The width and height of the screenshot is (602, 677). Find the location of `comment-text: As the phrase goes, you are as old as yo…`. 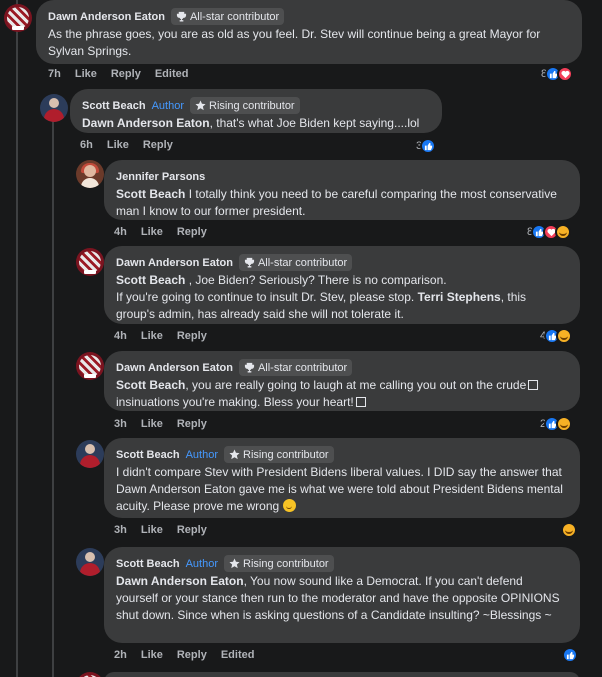

comment-text: As the phrase goes, you are as old as yo… is located at coordinates (294, 42).